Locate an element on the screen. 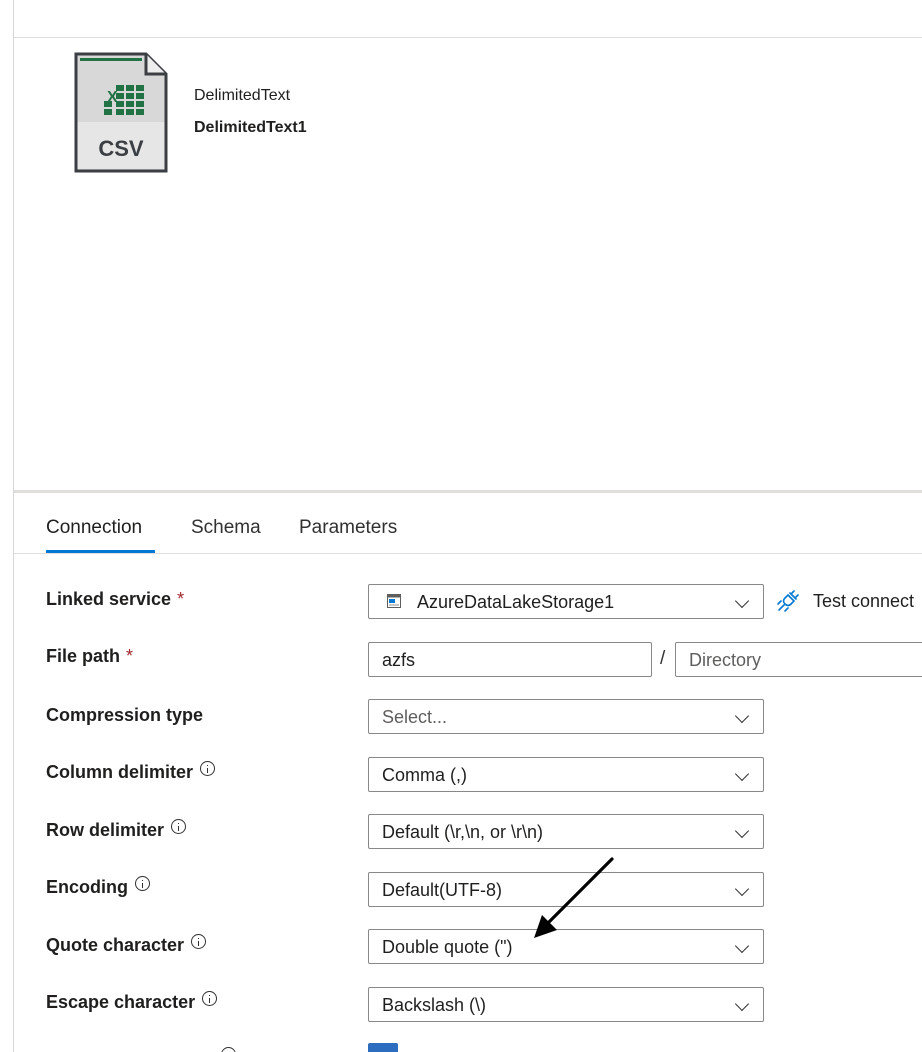 The width and height of the screenshot is (922, 1052). column-delimiter-value: Comma (,) is located at coordinates (424, 775).